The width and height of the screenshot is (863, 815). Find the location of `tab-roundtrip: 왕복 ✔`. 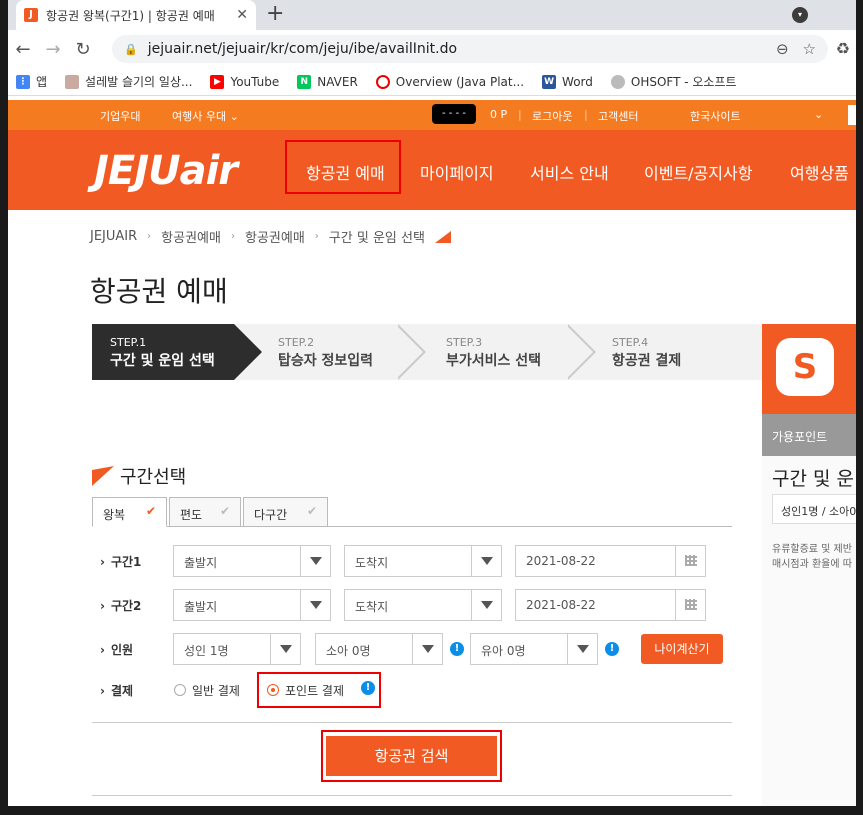

tab-roundtrip: 왕복 ✔ is located at coordinates (129, 512).